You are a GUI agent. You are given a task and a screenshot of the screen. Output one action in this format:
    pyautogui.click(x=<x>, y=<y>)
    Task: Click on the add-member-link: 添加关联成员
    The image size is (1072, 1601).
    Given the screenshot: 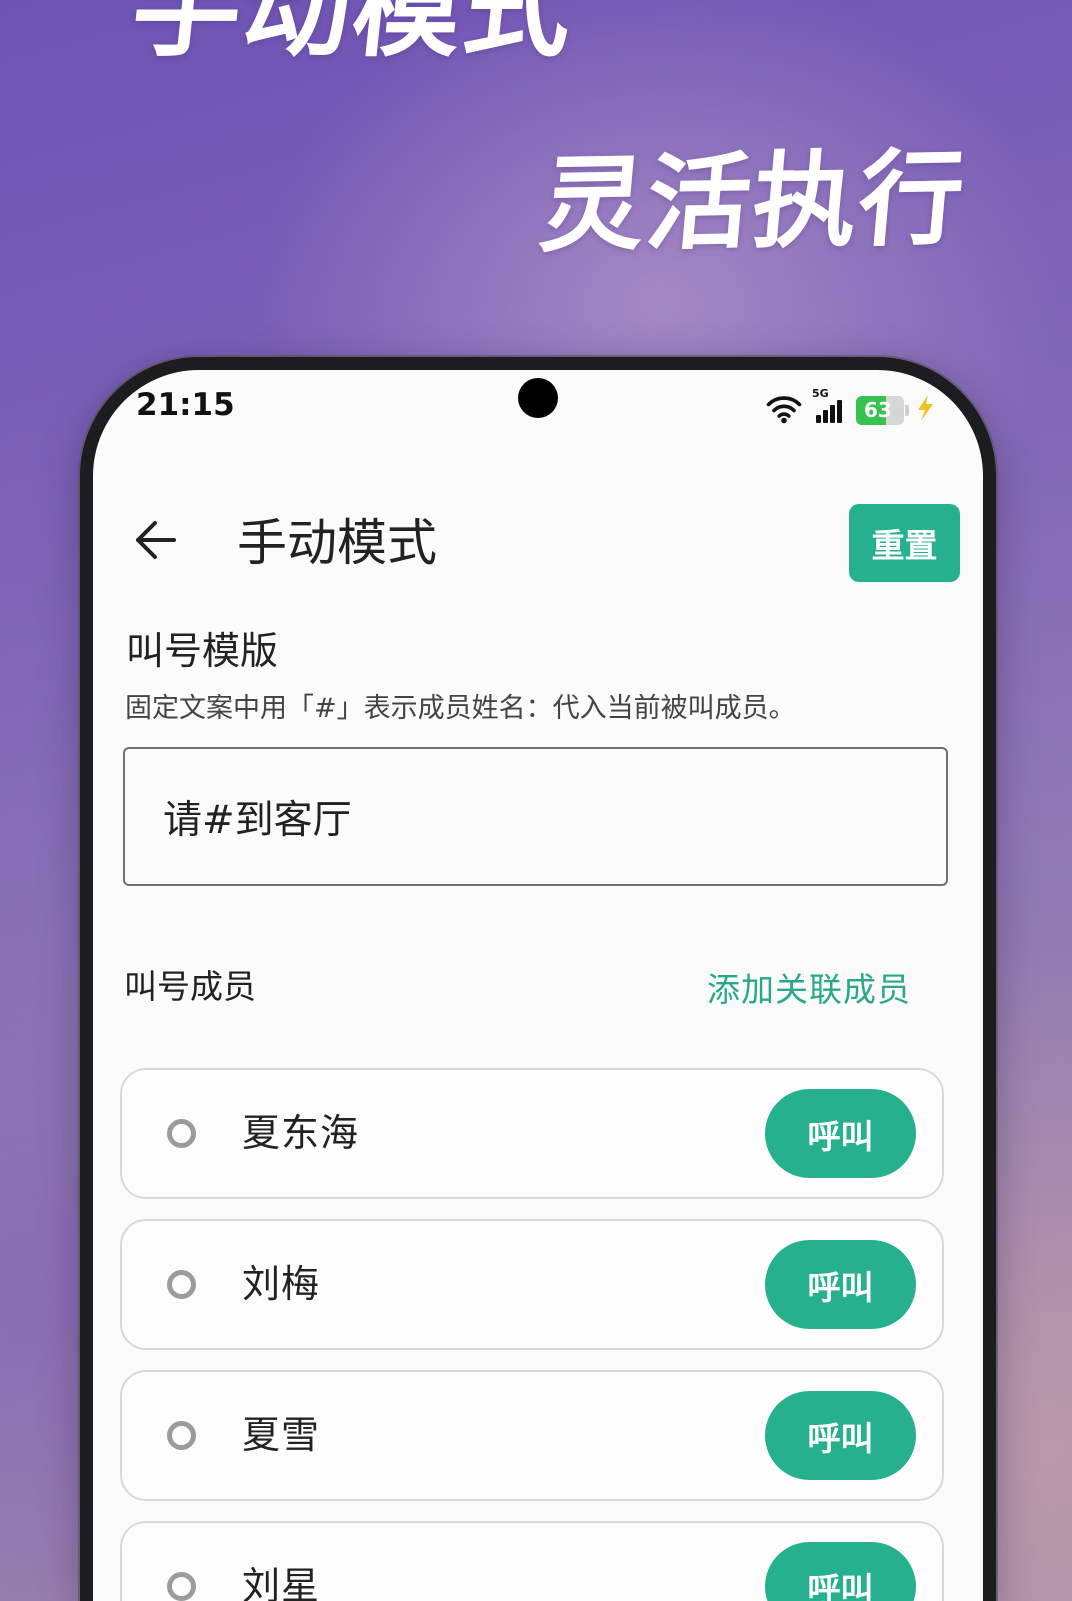 What is the action you would take?
    pyautogui.click(x=809, y=990)
    